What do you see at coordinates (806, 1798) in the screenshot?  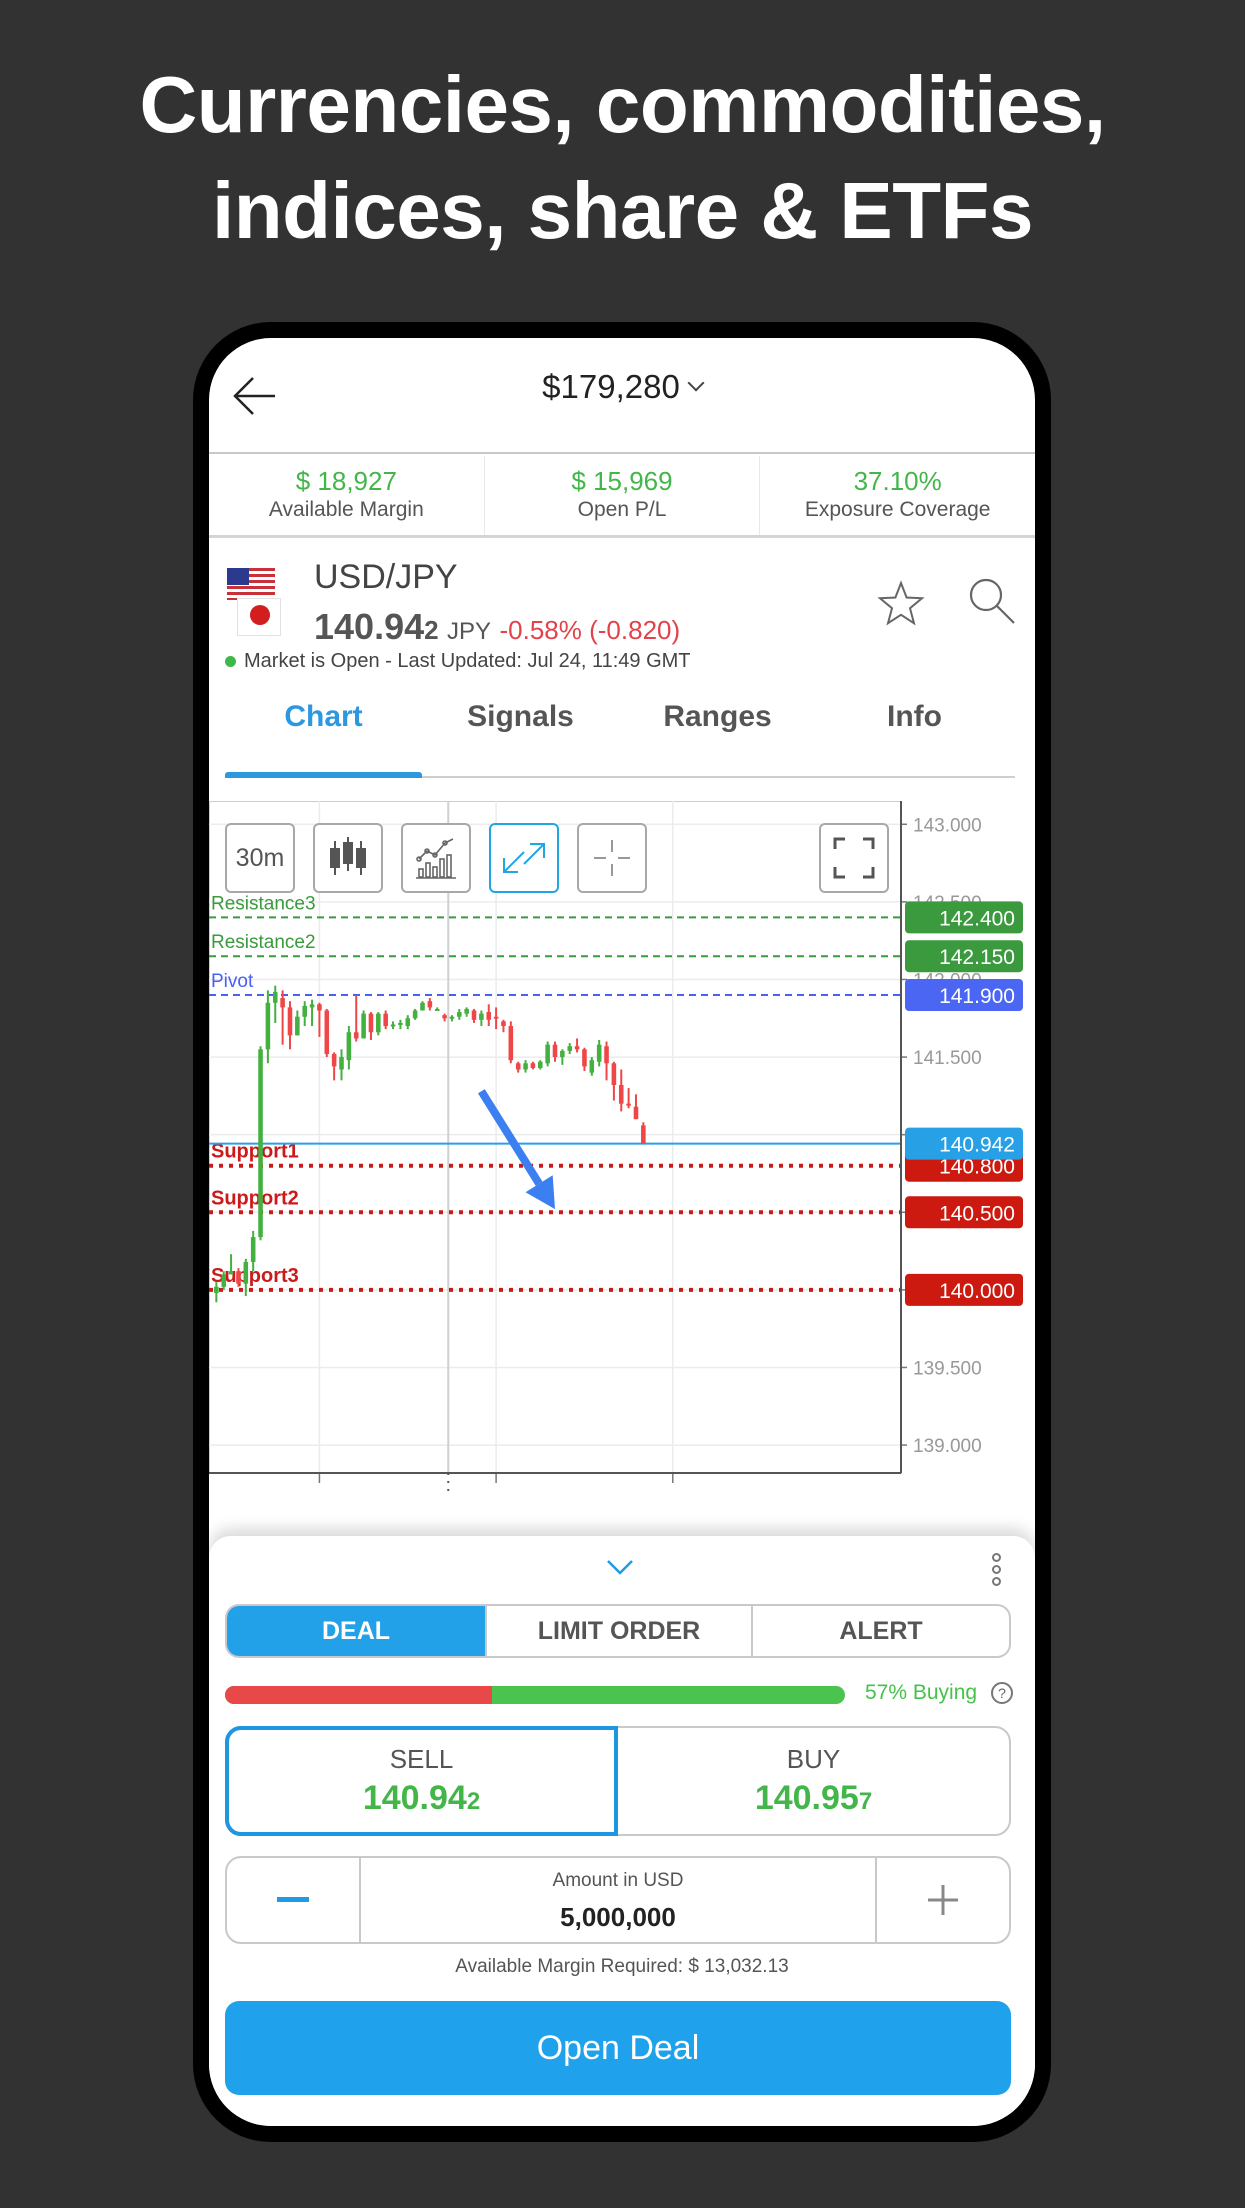 I see `buy-price-main: 140.95` at bounding box center [806, 1798].